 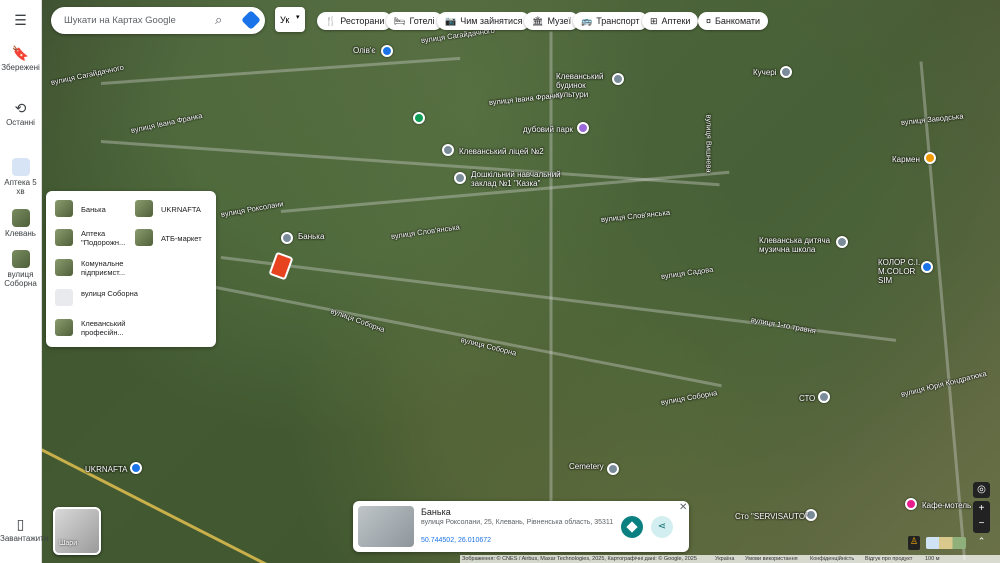 What do you see at coordinates (501, 151) in the screenshot?
I see `place-label: Клеванський ліцей №2` at bounding box center [501, 151].